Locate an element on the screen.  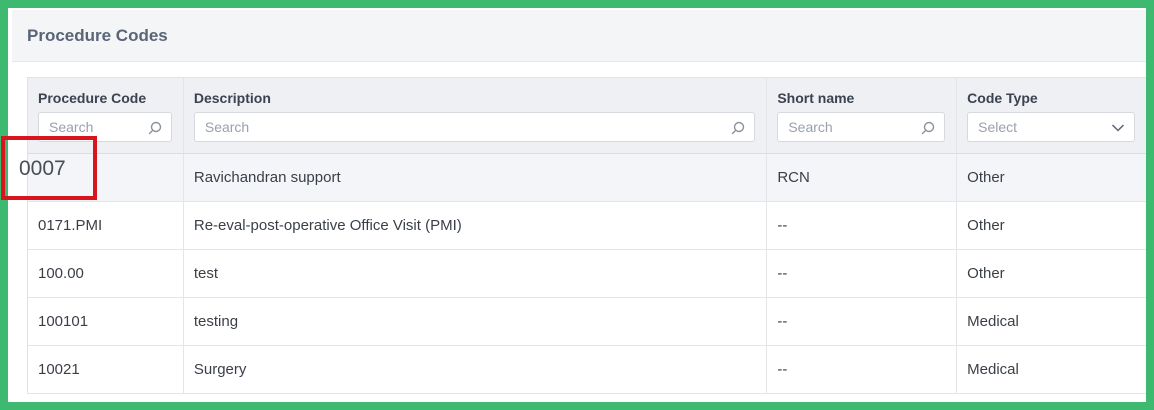
column-header-code-type: Code Type Select is located at coordinates (1051, 115).